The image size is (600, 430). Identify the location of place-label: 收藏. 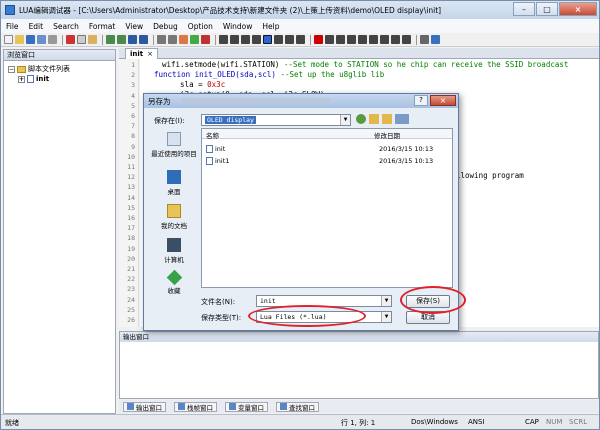
(174, 291).